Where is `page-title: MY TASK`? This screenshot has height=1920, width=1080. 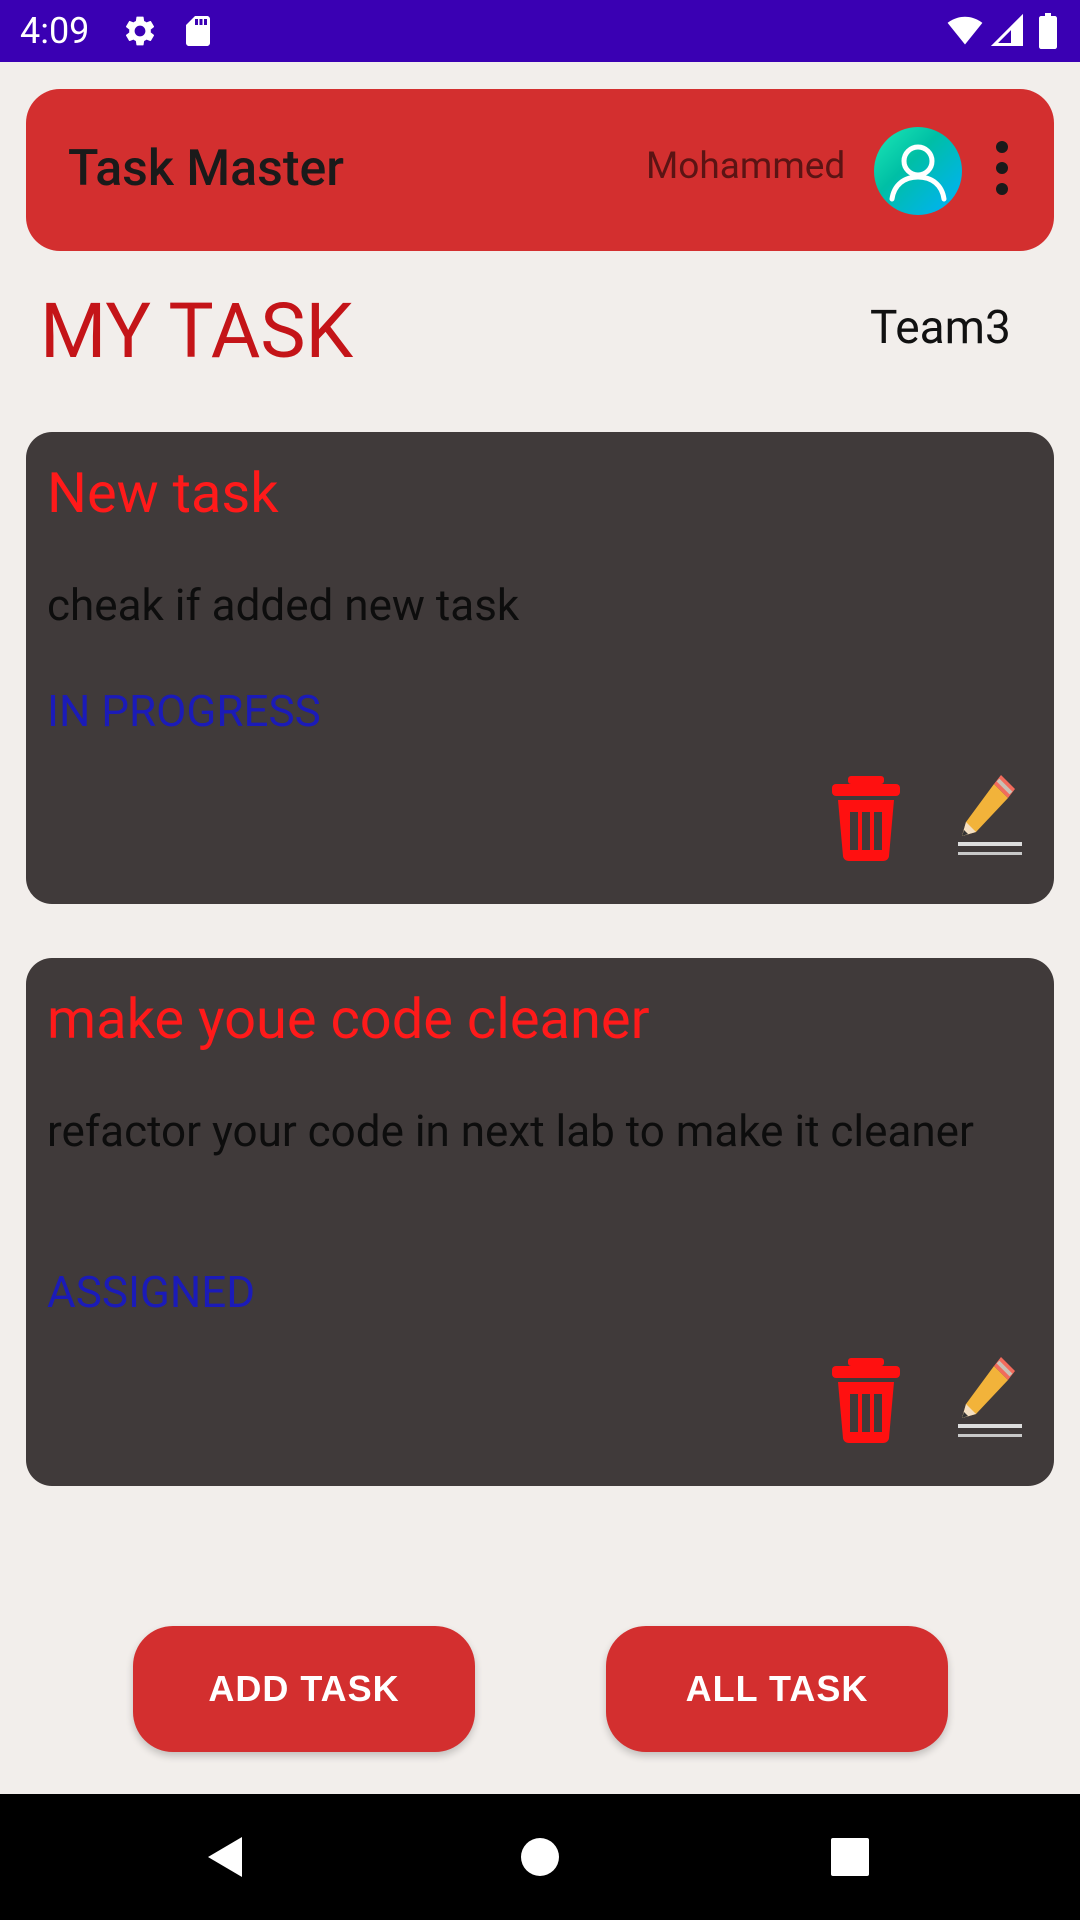 page-title: MY TASK is located at coordinates (197, 331).